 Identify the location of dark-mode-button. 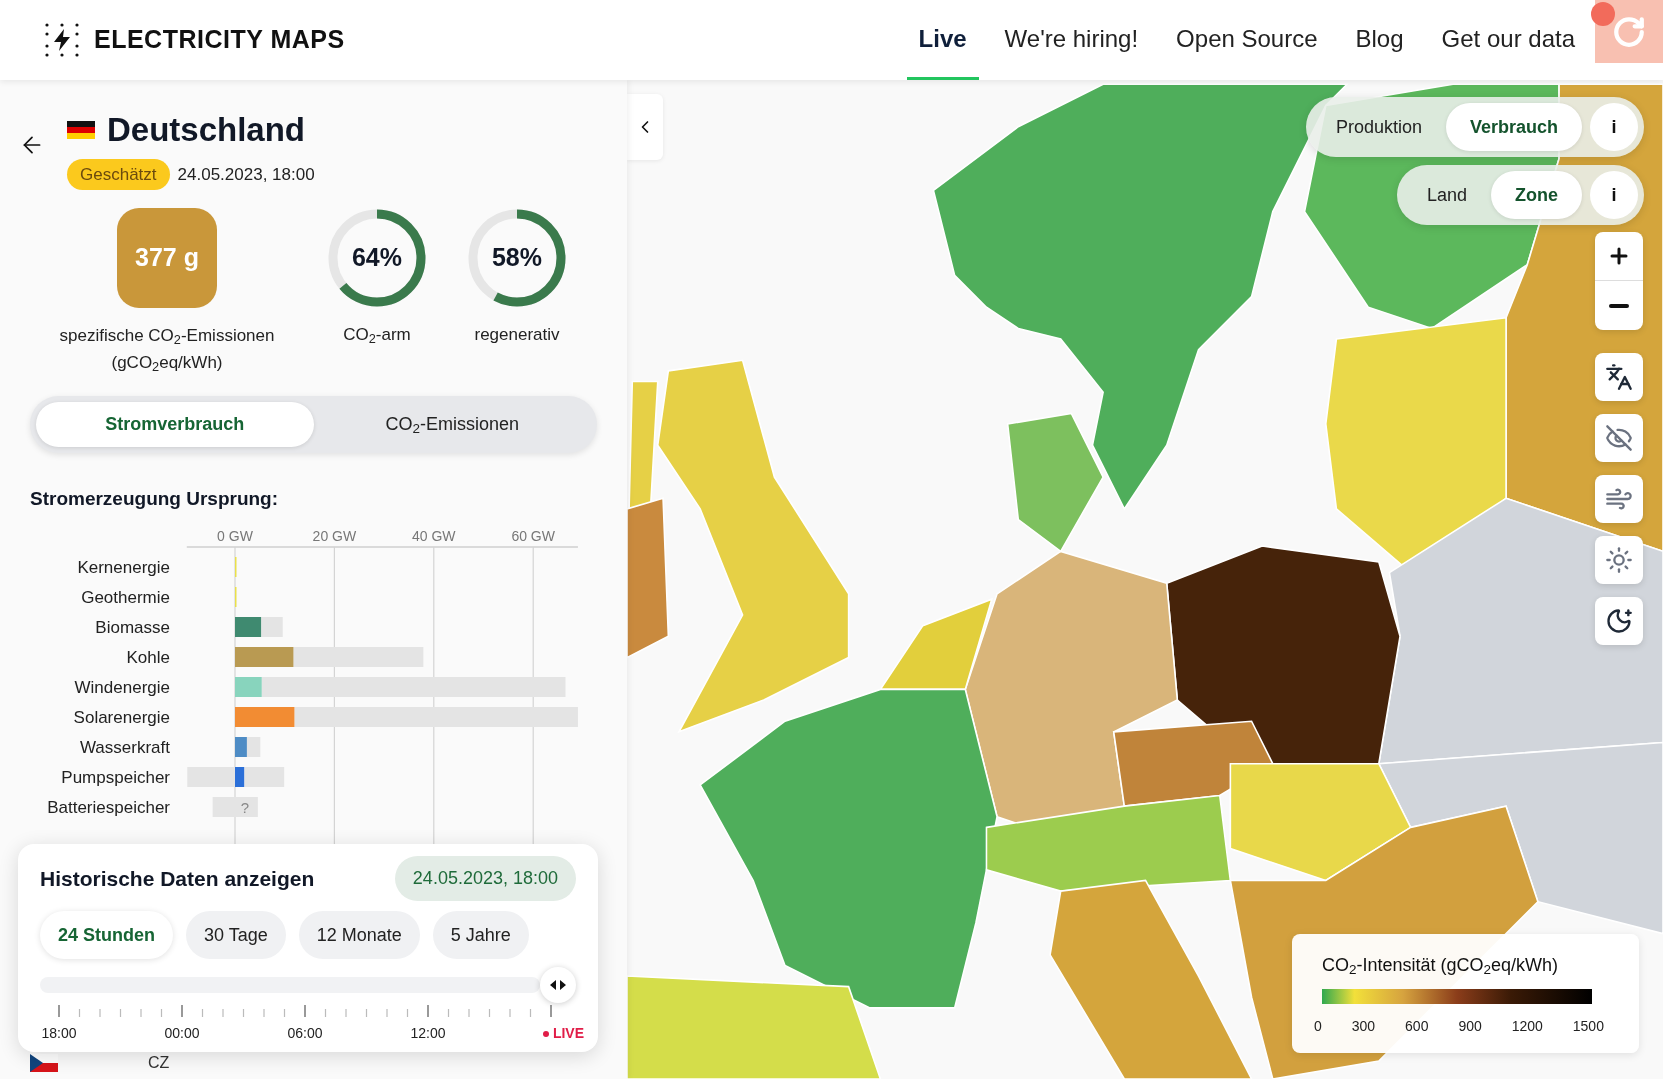
(1619, 621).